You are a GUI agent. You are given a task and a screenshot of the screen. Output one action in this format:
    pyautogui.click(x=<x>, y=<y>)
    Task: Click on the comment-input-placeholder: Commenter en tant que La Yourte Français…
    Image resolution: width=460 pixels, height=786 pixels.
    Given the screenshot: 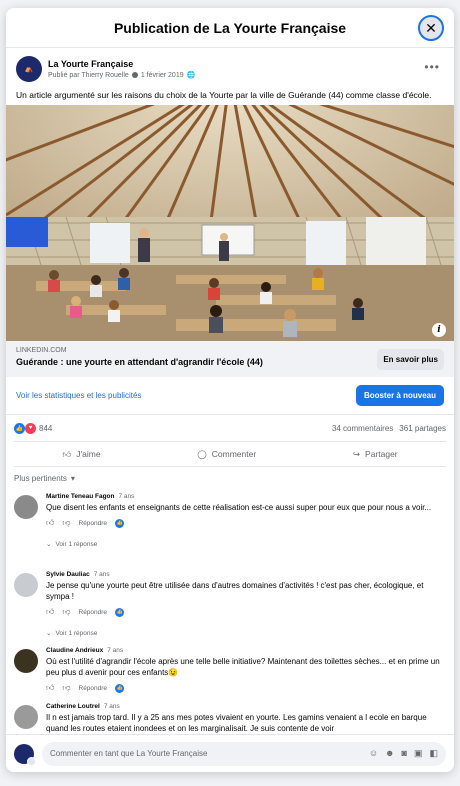 What is the action you would take?
    pyautogui.click(x=129, y=753)
    